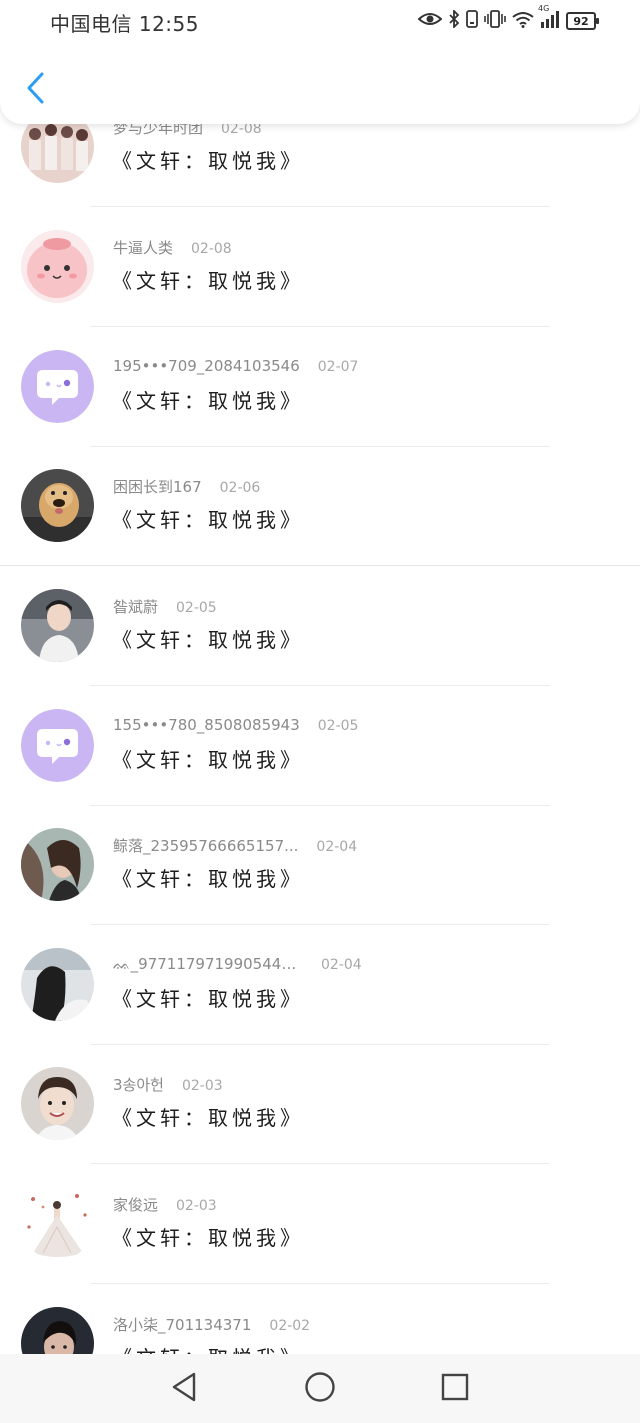  I want to click on back-button, so click(36, 90).